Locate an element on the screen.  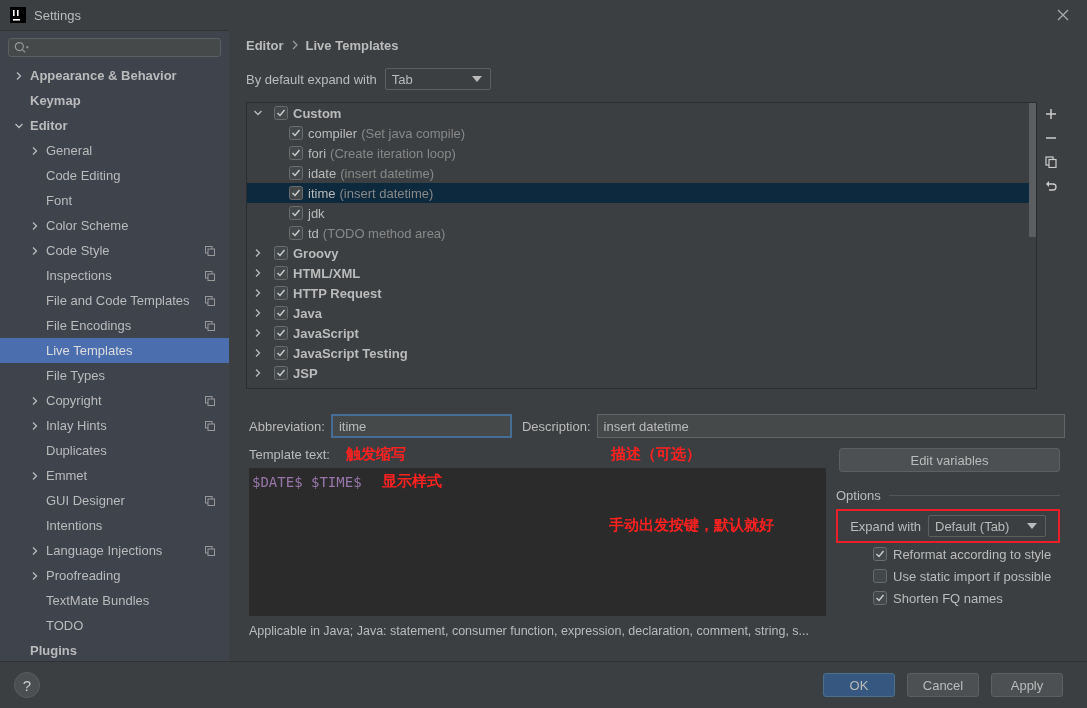
help-button: ? is located at coordinates (27, 685).